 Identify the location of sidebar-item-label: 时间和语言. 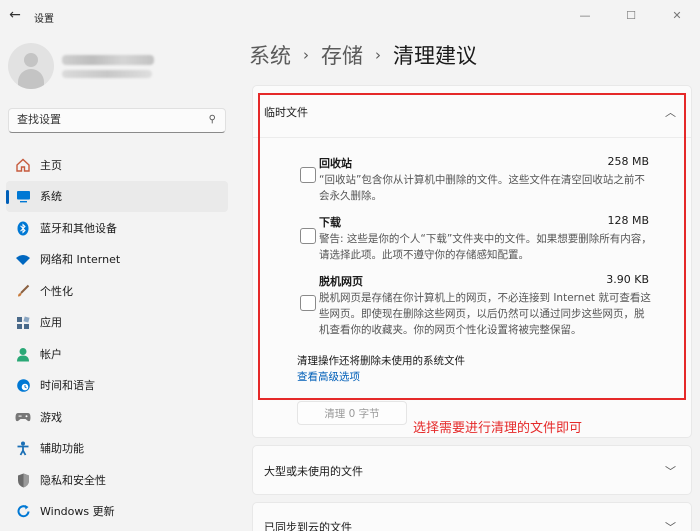
(67, 386).